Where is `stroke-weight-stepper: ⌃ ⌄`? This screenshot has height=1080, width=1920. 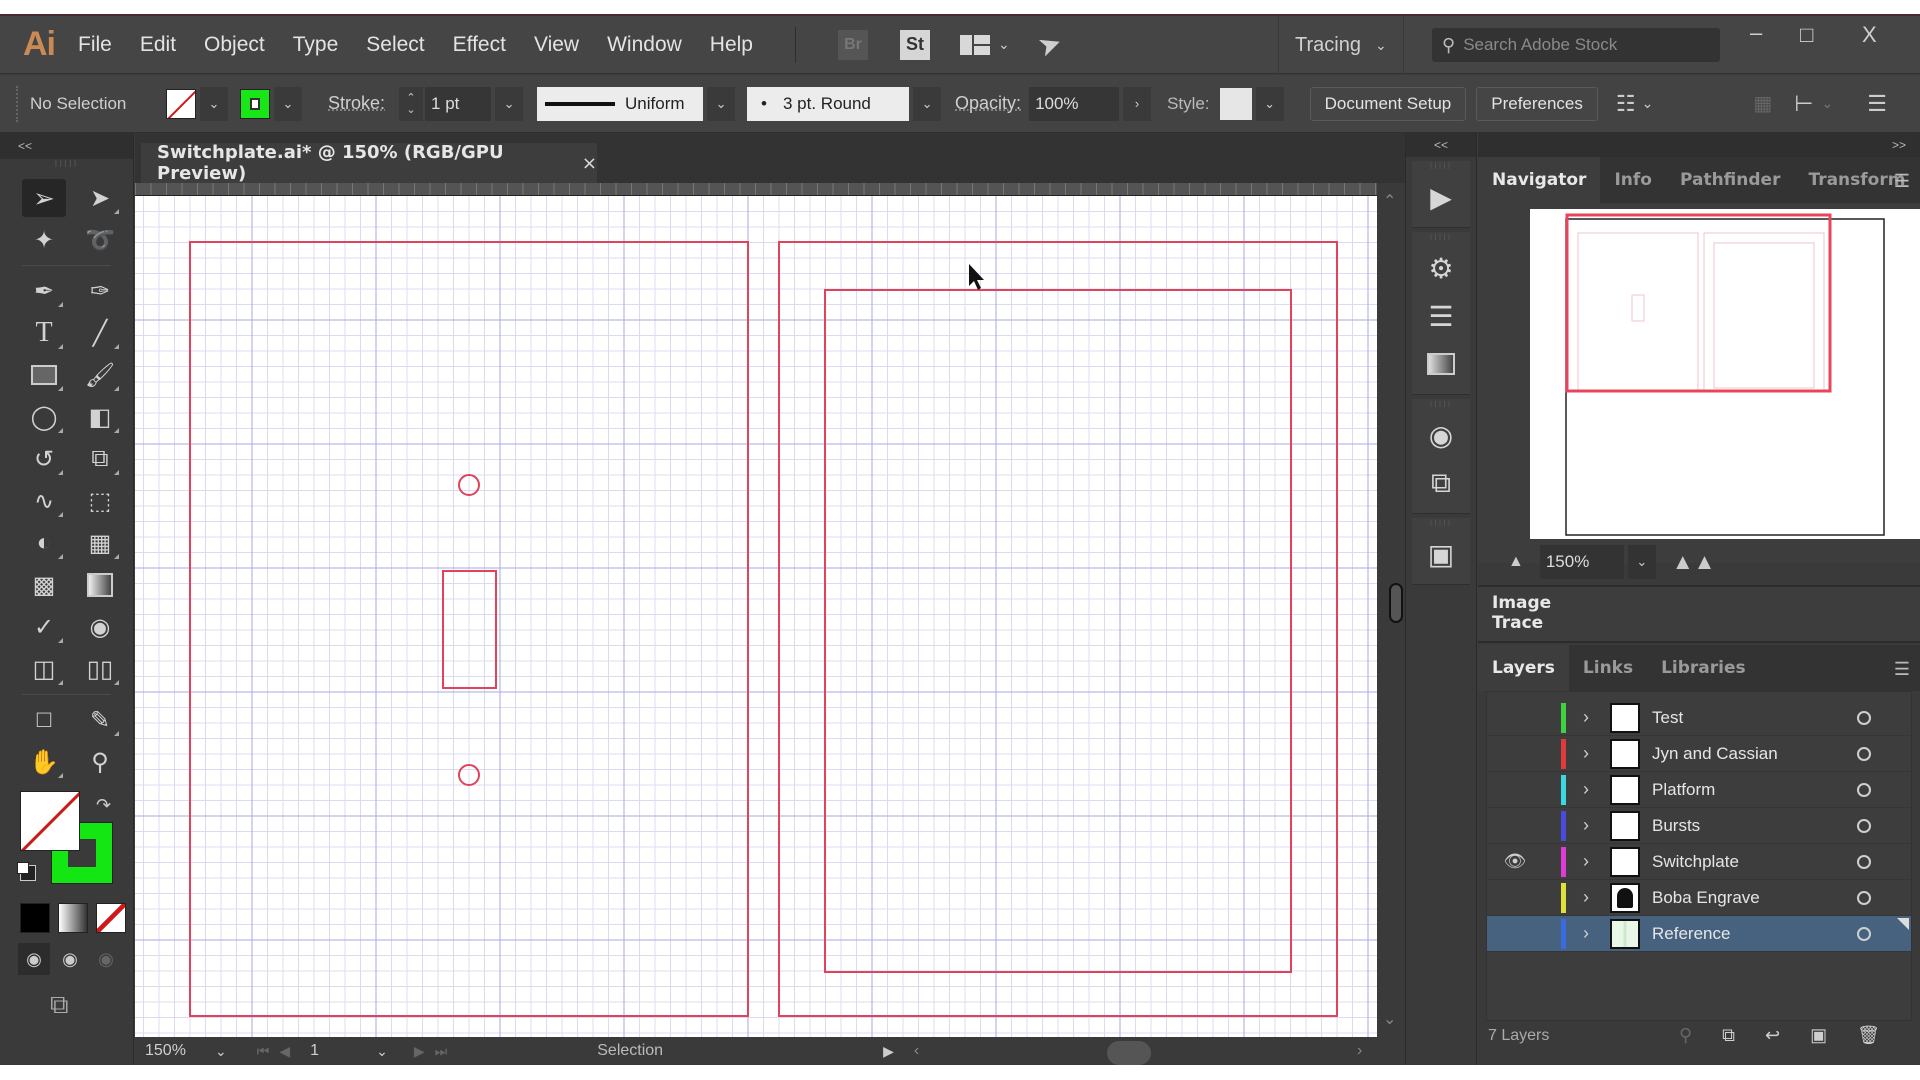 stroke-weight-stepper: ⌃ ⌄ is located at coordinates (411, 103).